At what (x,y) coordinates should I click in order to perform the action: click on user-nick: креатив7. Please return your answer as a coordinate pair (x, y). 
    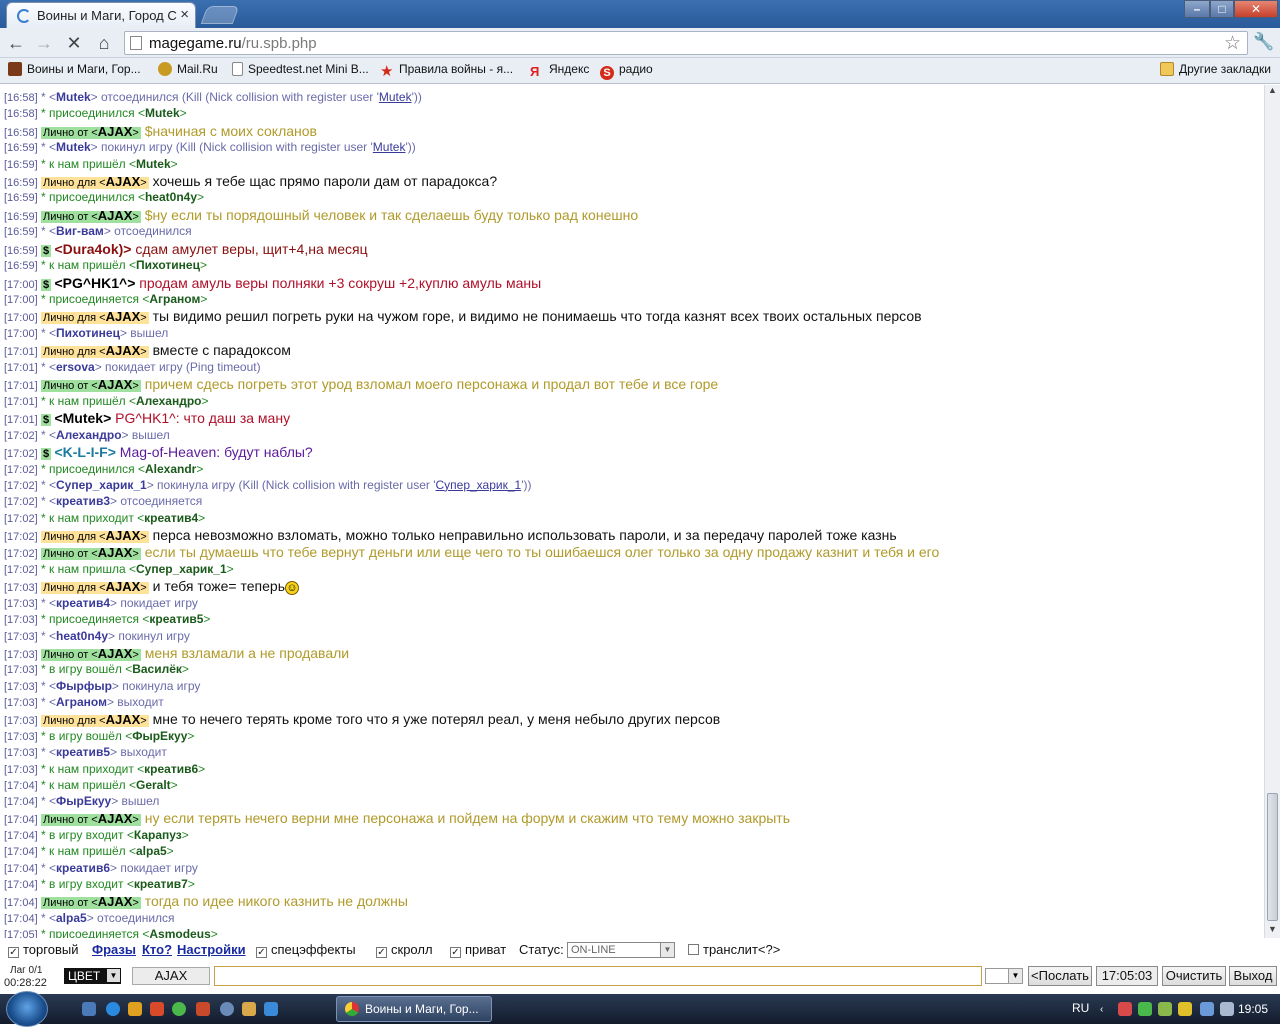
    Looking at the image, I should click on (161, 884).